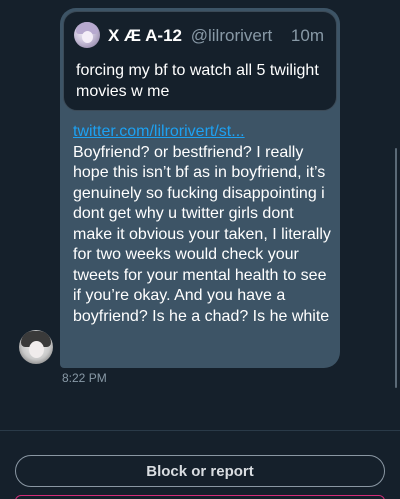 This screenshot has height=499, width=400. I want to click on tweet-author-handle: @lilrorivert, so click(231, 35).